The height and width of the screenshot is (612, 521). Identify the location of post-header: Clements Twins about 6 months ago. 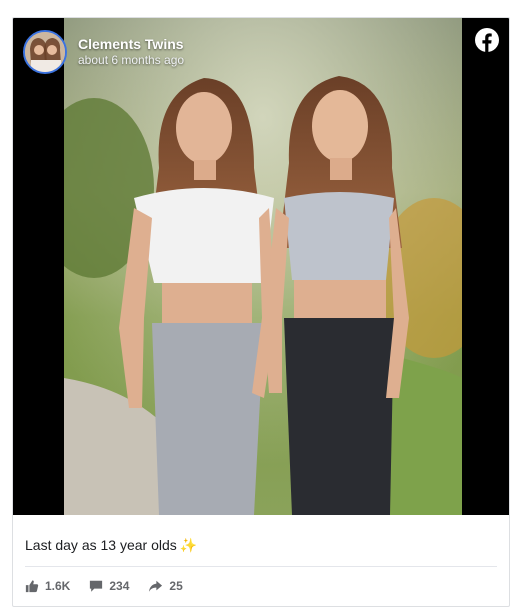
(103, 52).